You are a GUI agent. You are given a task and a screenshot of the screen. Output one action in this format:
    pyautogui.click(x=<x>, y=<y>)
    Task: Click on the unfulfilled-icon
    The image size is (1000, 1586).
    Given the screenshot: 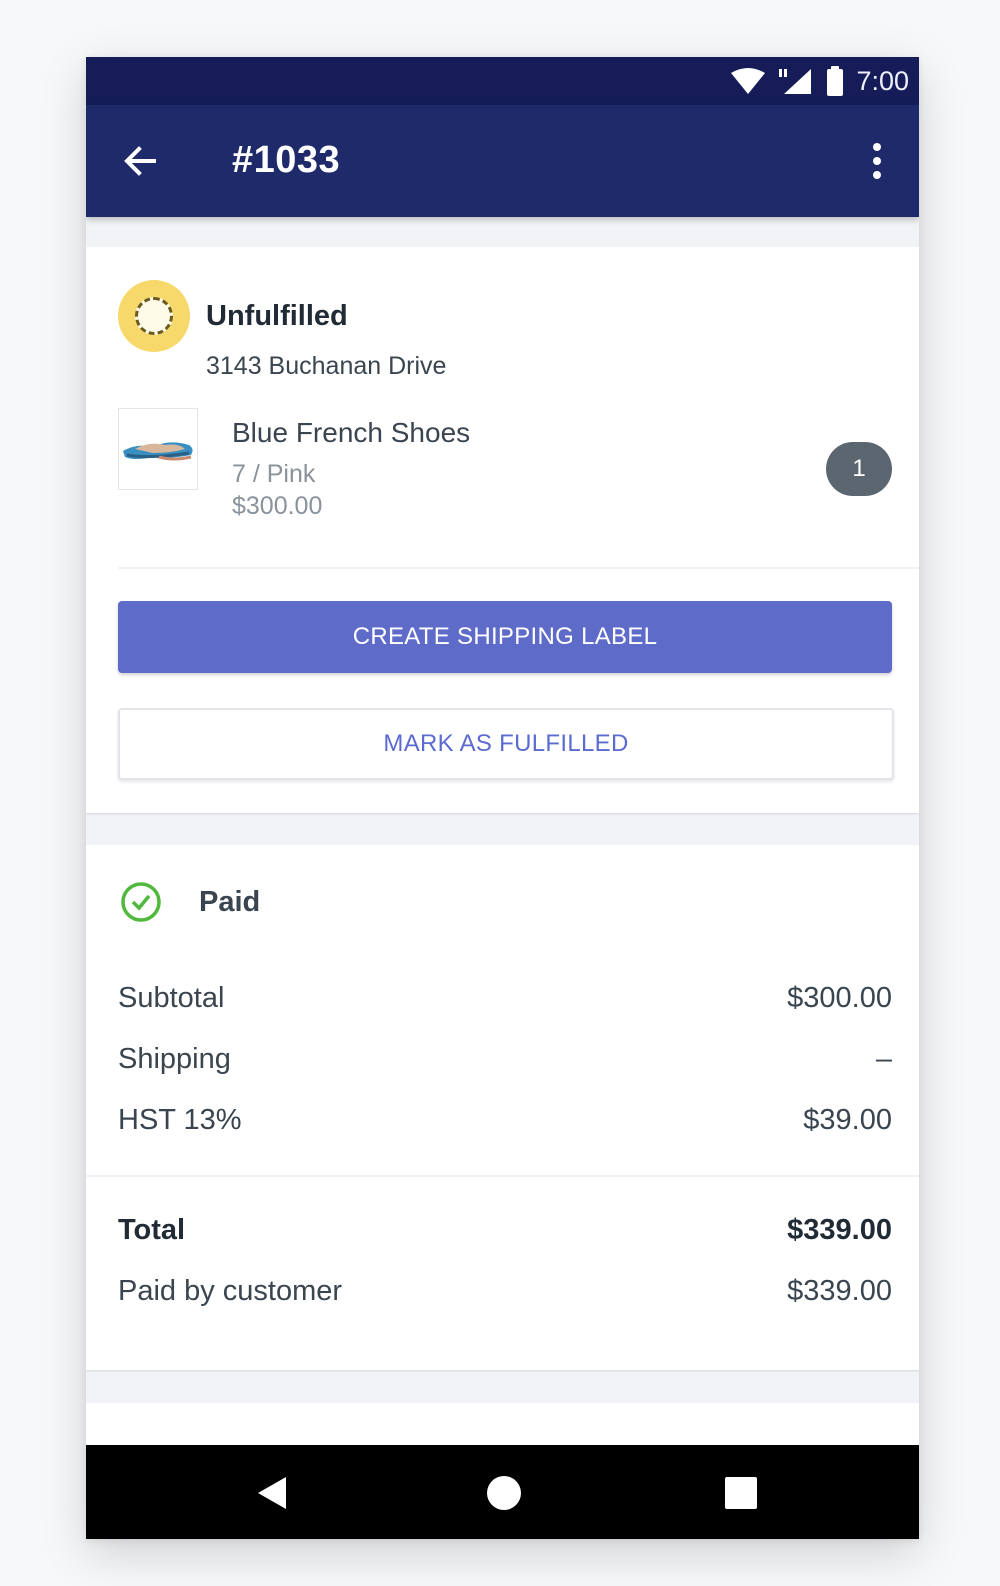 What is the action you would take?
    pyautogui.click(x=154, y=316)
    